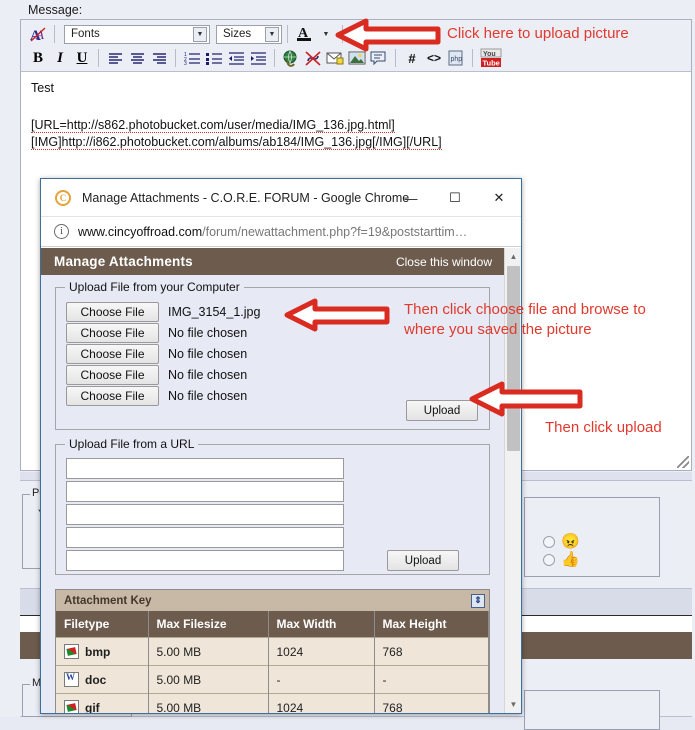 This screenshot has height=730, width=695. I want to click on insert-php-button: php, so click(456, 58).